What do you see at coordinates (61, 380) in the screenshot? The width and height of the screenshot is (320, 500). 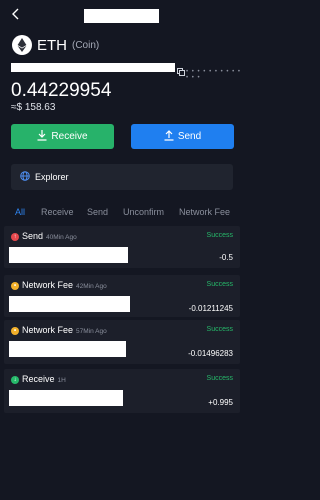 I see `transaction-time: 1H` at bounding box center [61, 380].